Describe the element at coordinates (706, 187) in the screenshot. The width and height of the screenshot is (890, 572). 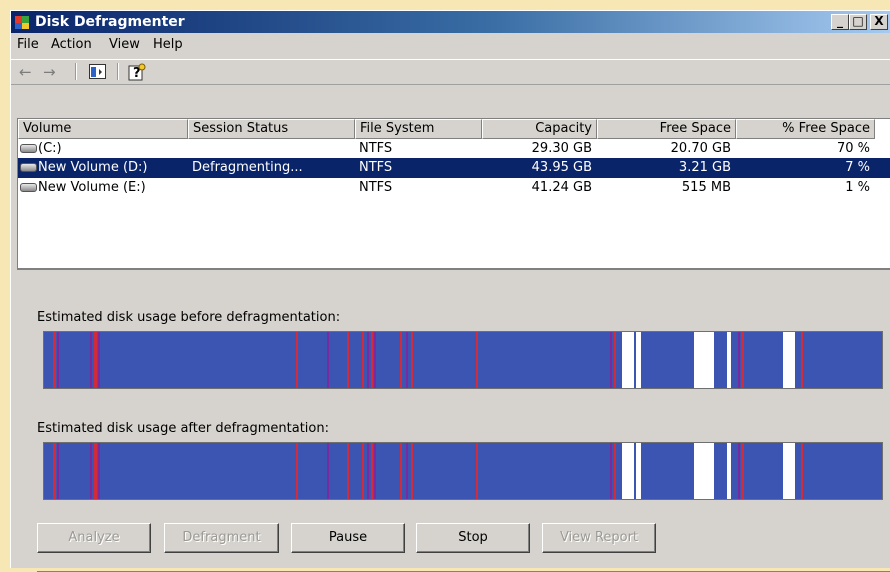
I see `free-space: 515 MB` at that location.